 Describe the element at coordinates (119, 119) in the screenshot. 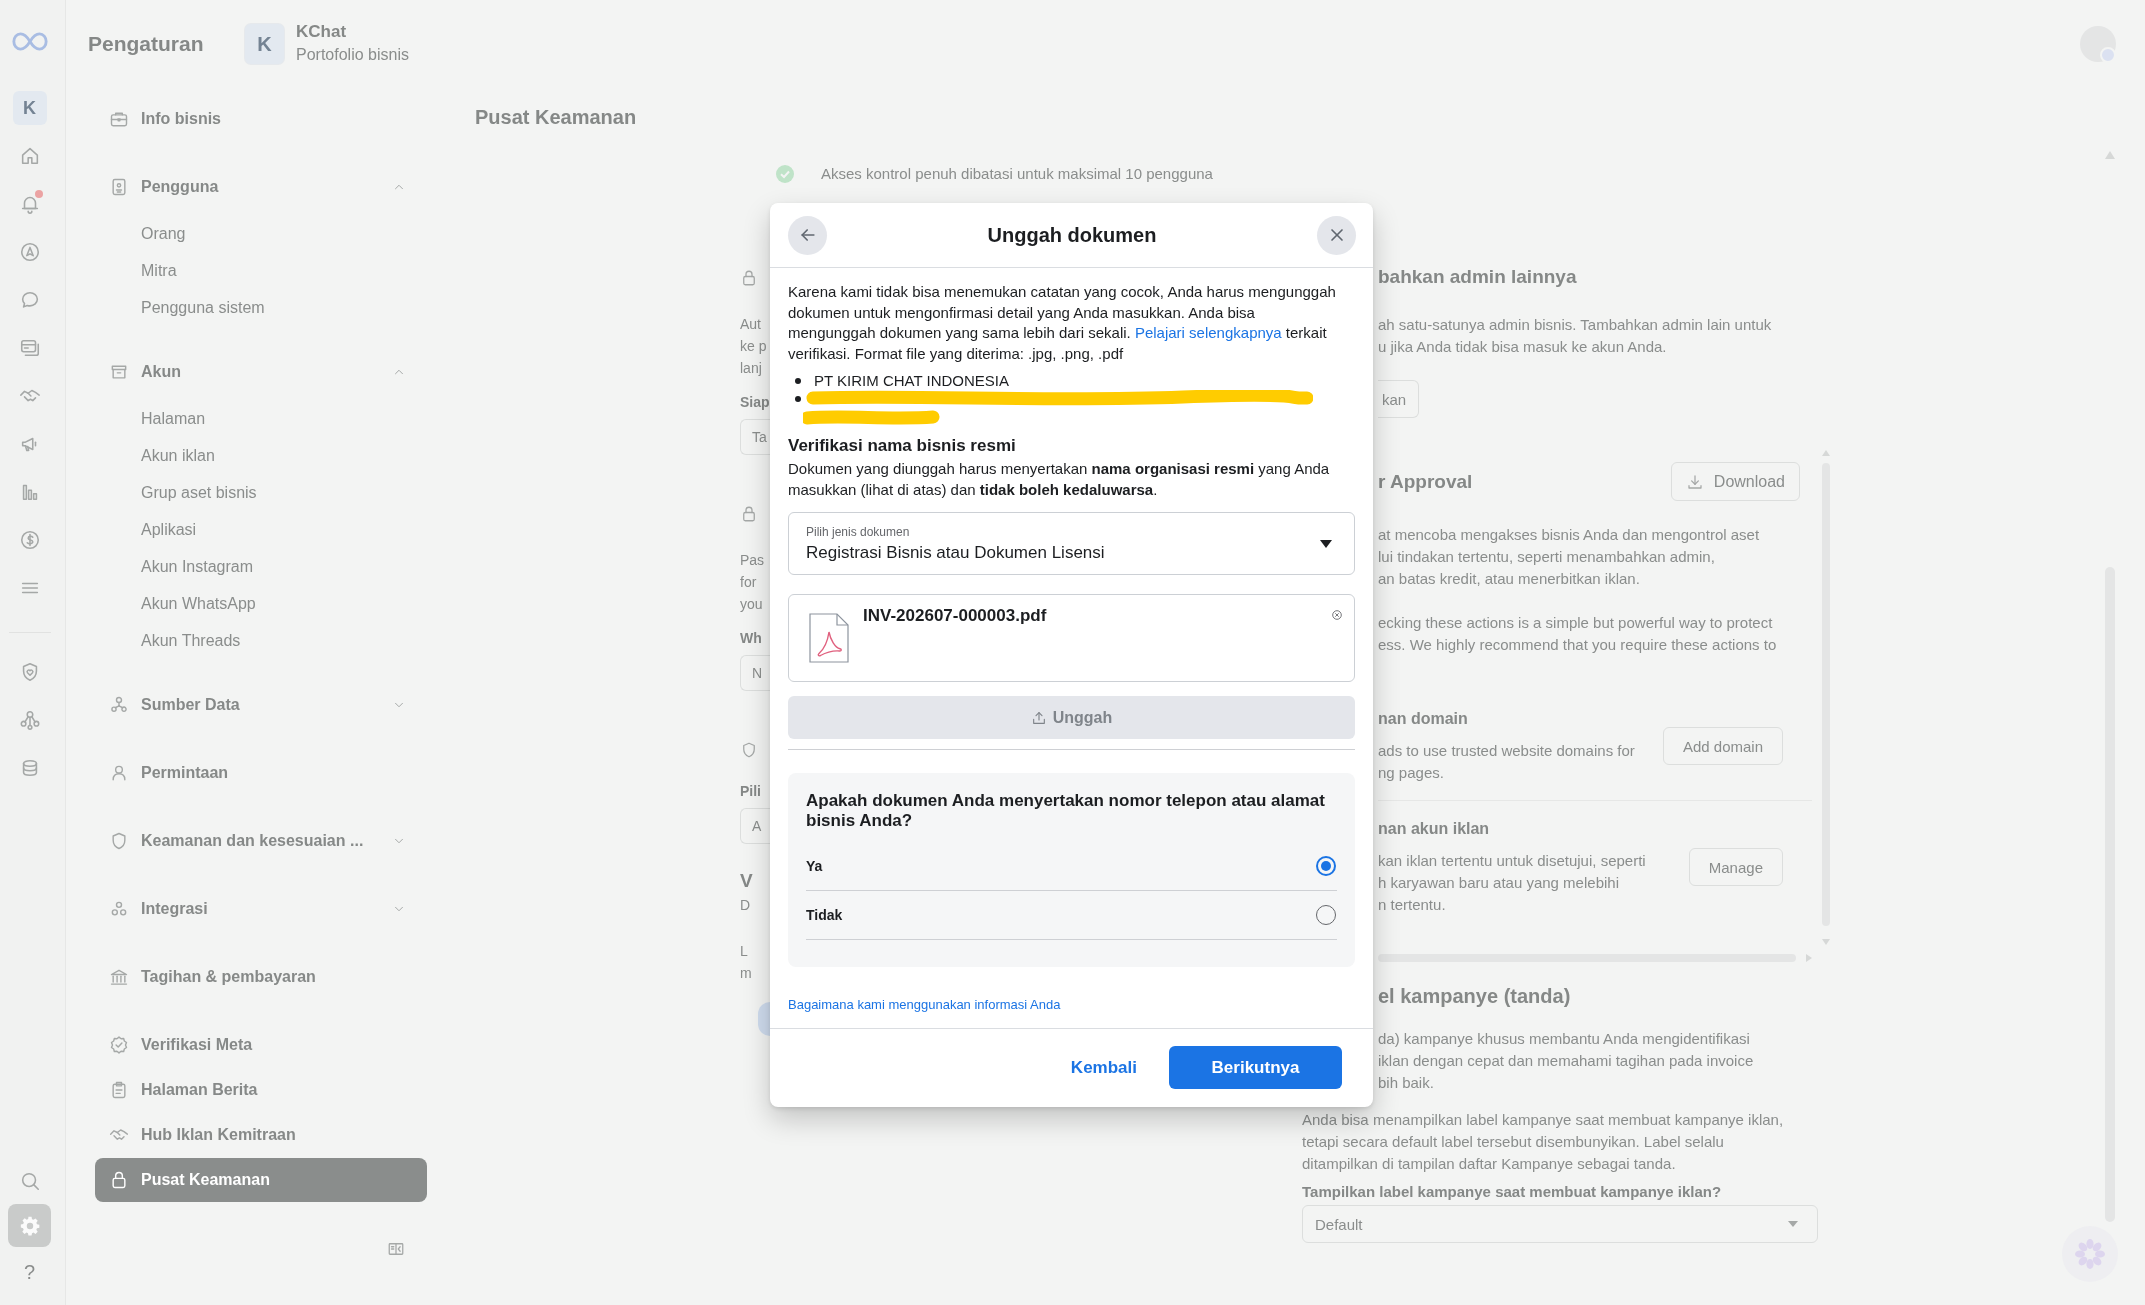

I see `briefcase-icon` at that location.